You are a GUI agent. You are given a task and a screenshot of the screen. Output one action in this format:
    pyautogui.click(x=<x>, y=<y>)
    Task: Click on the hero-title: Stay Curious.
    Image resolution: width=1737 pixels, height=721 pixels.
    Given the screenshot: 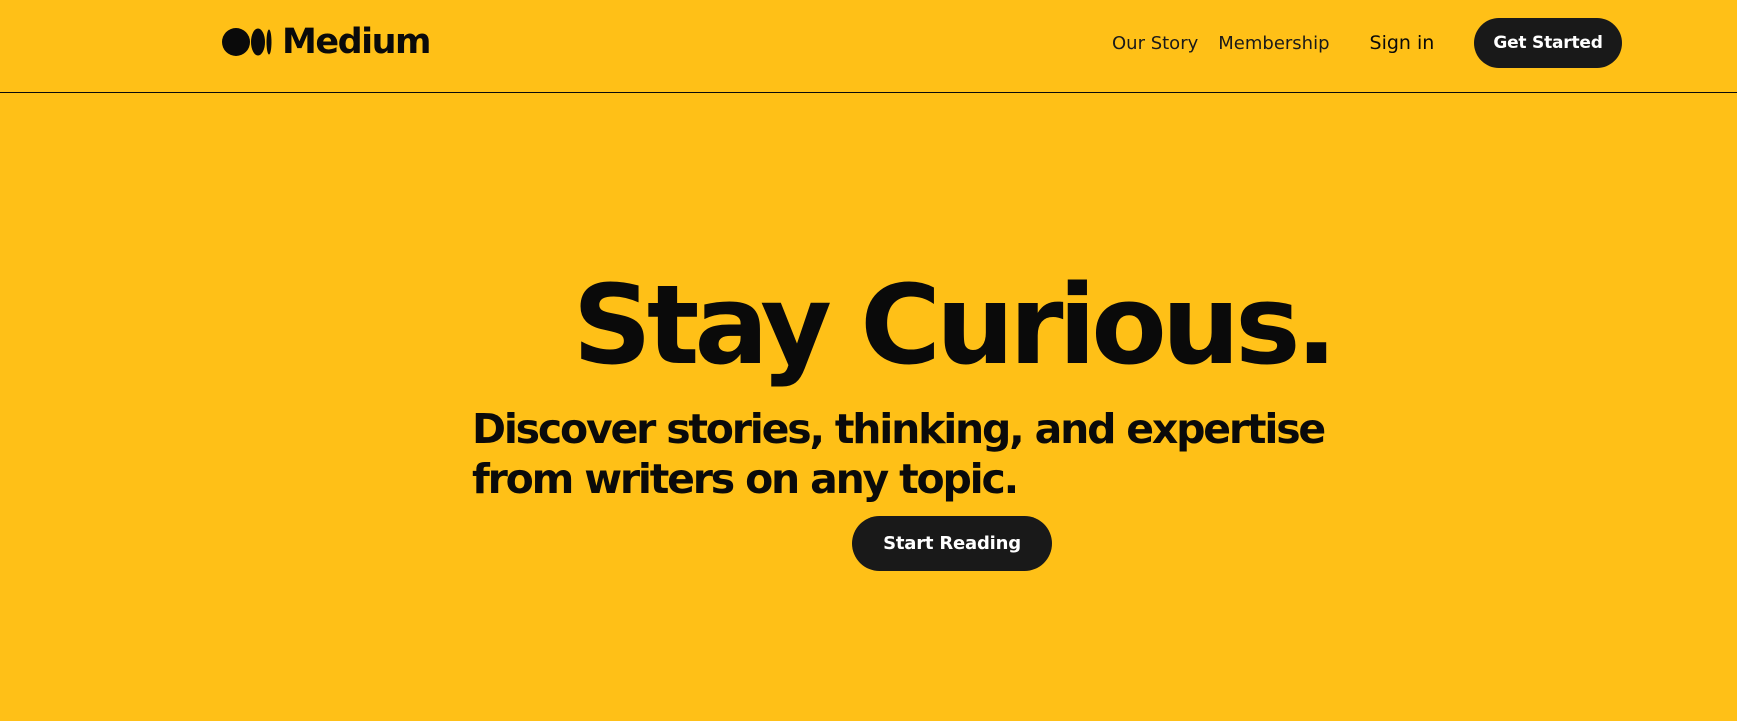 What is the action you would take?
    pyautogui.click(x=955, y=325)
    